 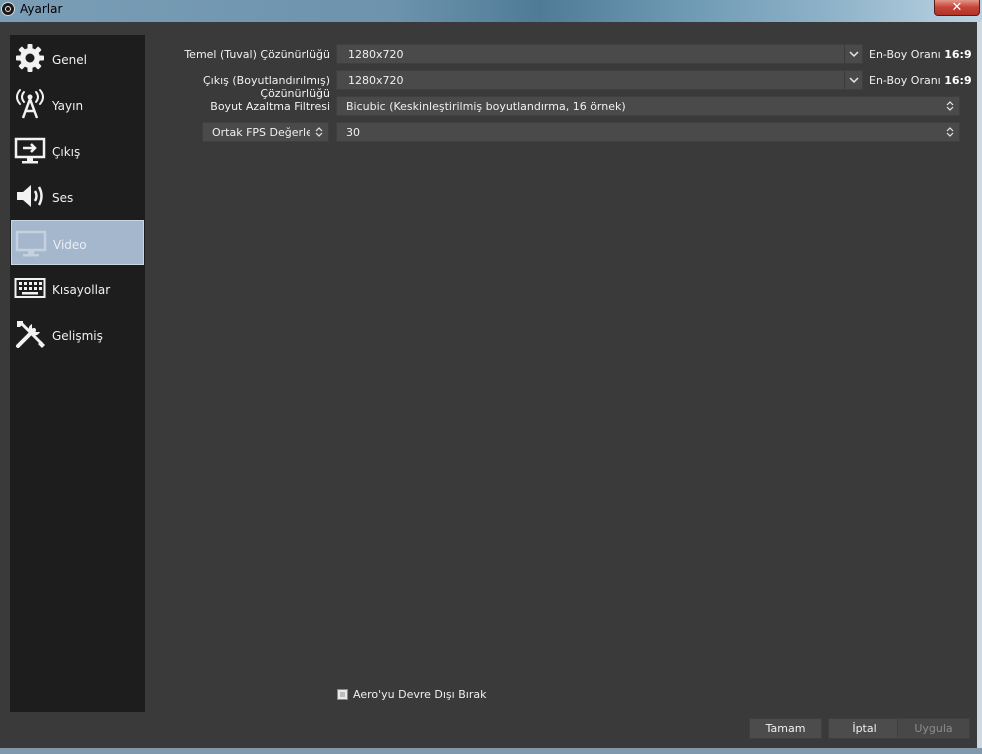 I want to click on output-monitor-icon, so click(x=30, y=150).